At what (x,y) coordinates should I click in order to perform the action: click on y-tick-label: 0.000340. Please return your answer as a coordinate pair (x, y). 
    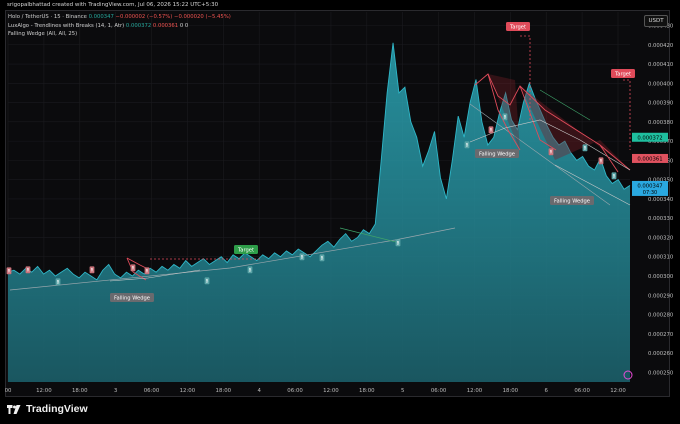
    Looking at the image, I should click on (661, 200).